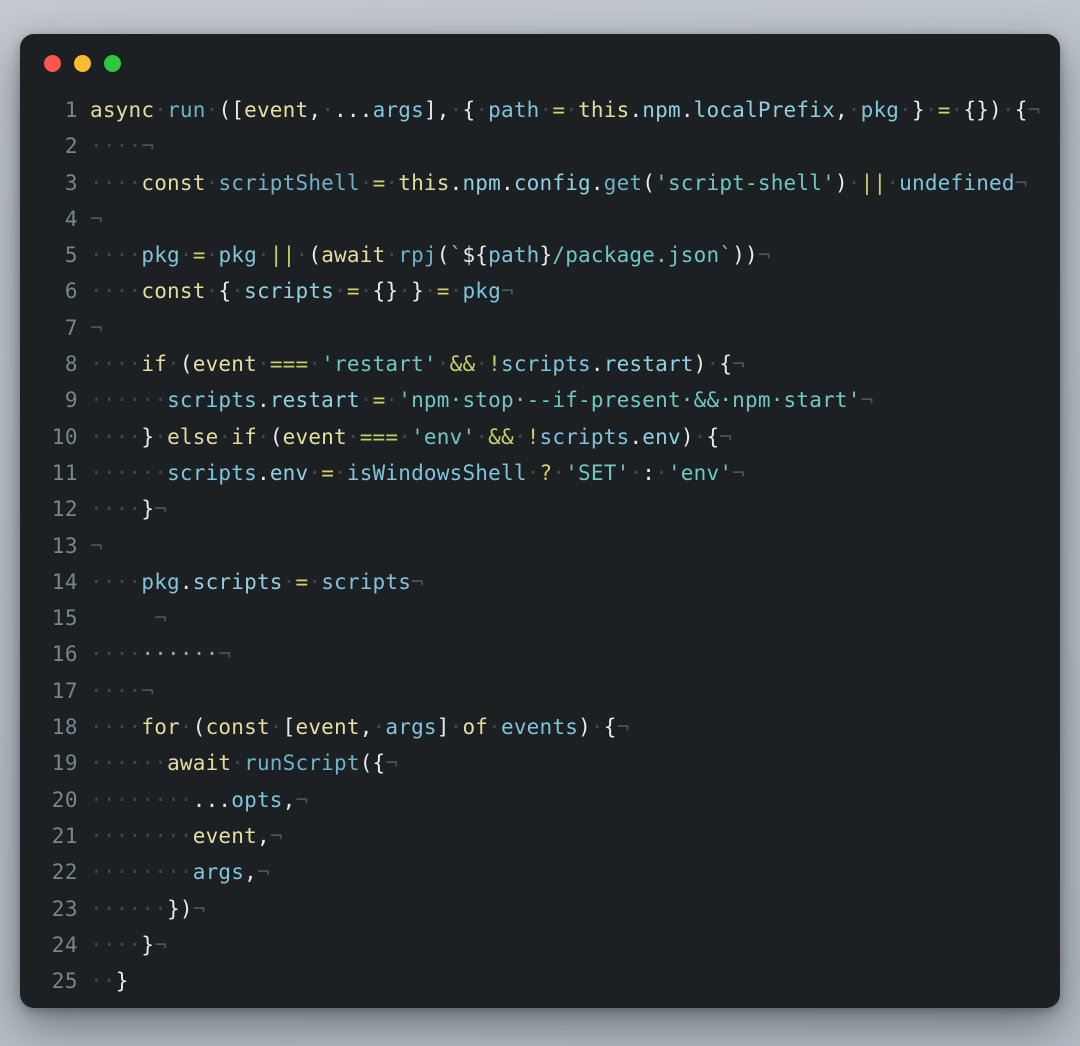  Describe the element at coordinates (540, 945) in the screenshot. I see `code-line: 24 ····}¬` at that location.